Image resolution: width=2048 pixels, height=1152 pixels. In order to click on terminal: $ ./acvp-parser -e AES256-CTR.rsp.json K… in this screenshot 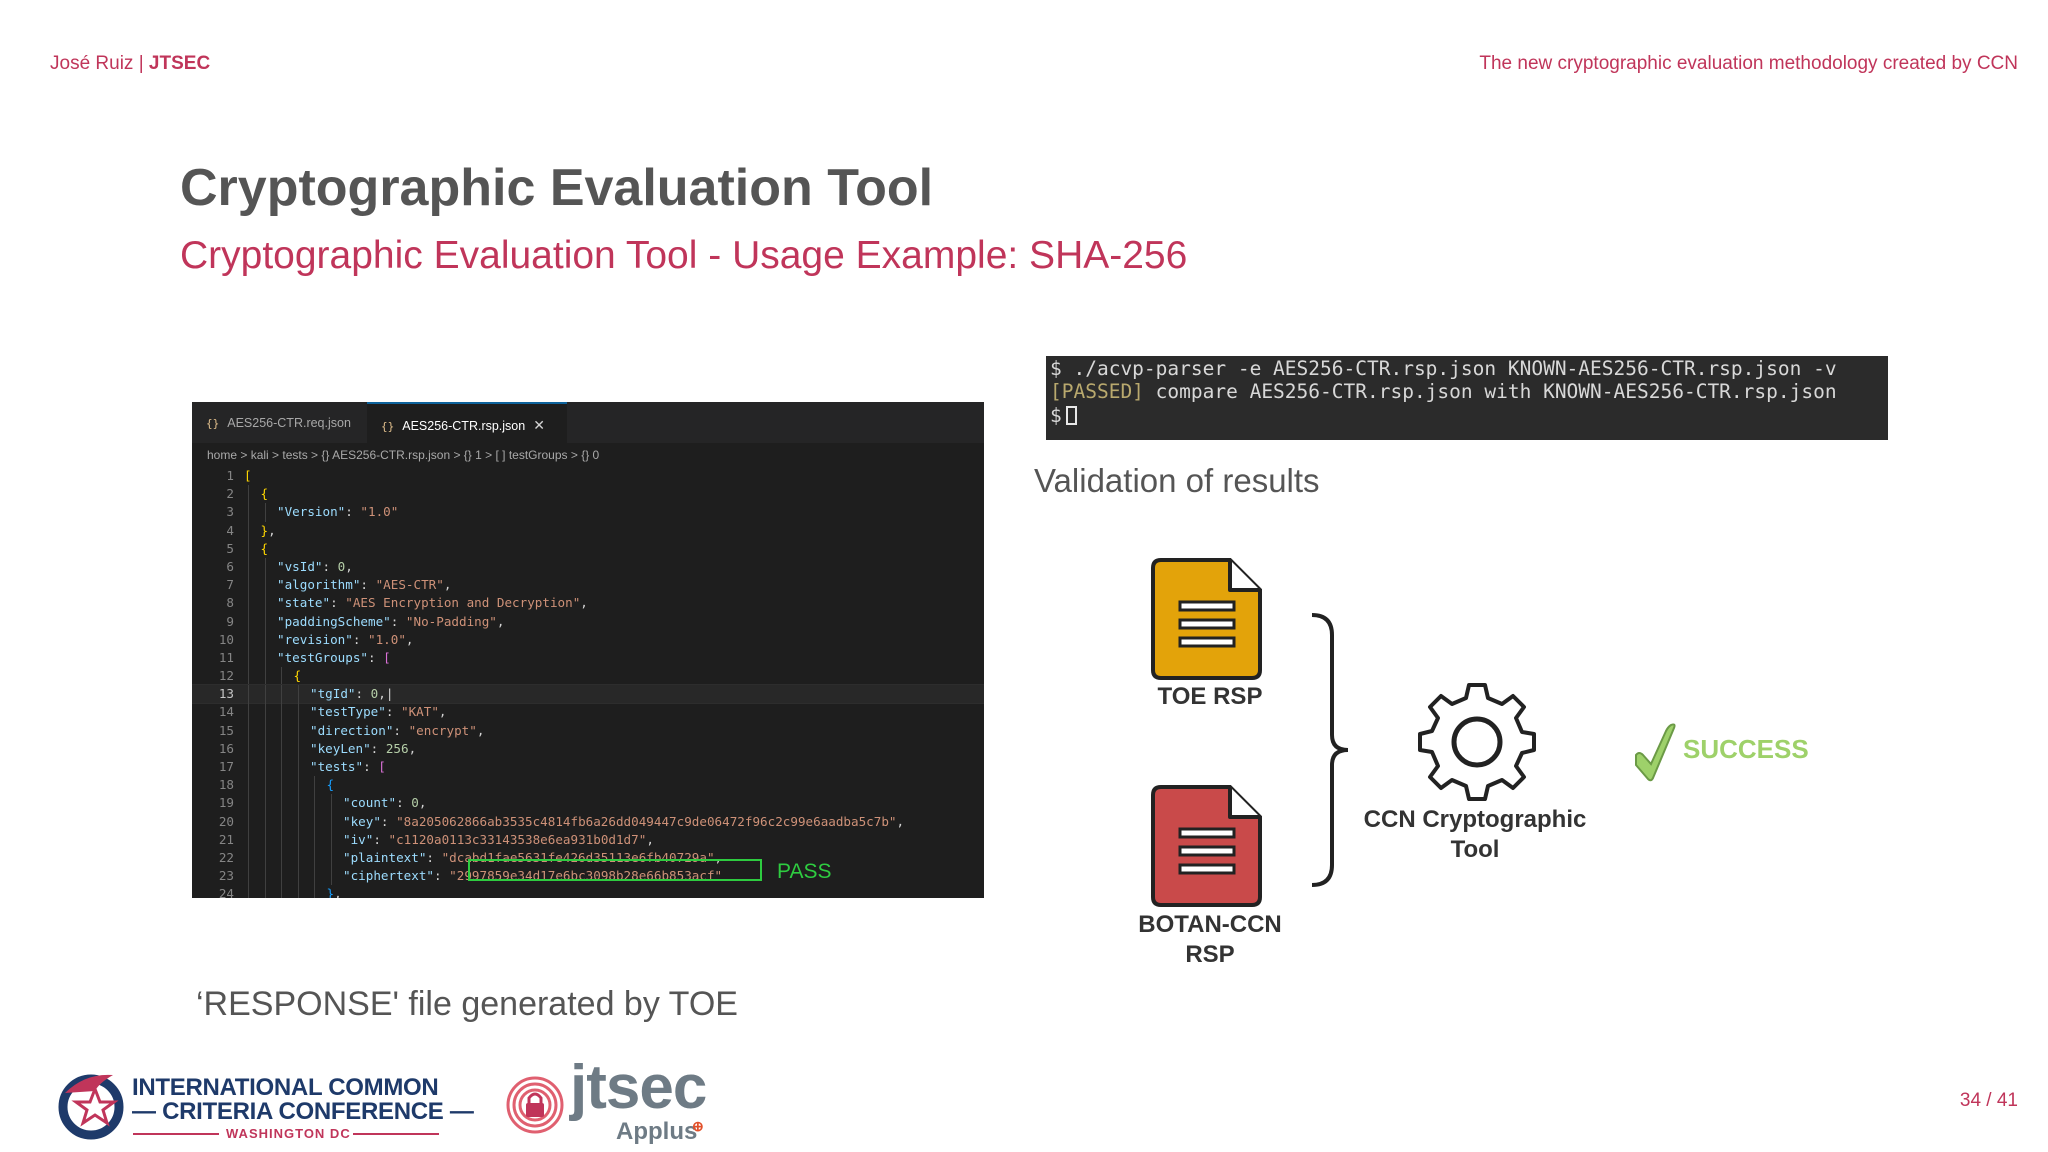, I will do `click(1467, 398)`.